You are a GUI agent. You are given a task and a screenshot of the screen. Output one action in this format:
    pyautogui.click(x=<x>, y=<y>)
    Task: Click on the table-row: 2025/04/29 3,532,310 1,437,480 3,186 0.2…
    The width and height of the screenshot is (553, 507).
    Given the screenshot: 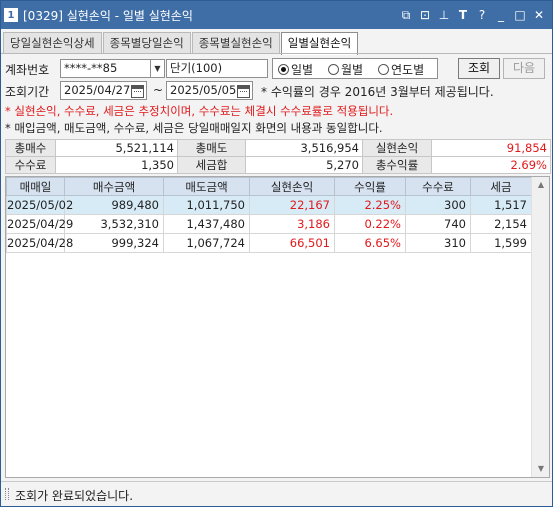 What is the action you would take?
    pyautogui.click(x=269, y=224)
    